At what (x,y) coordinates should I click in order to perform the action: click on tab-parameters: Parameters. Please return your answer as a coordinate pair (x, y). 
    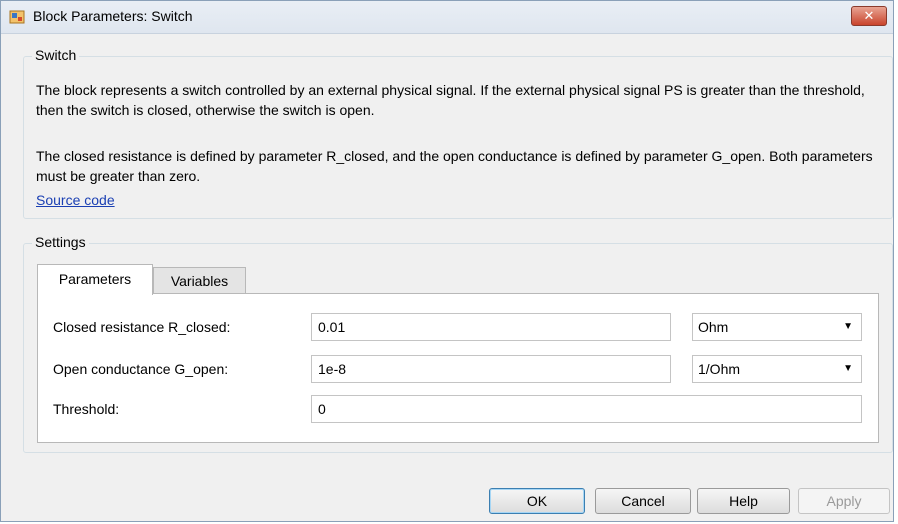
    Looking at the image, I should click on (95, 279).